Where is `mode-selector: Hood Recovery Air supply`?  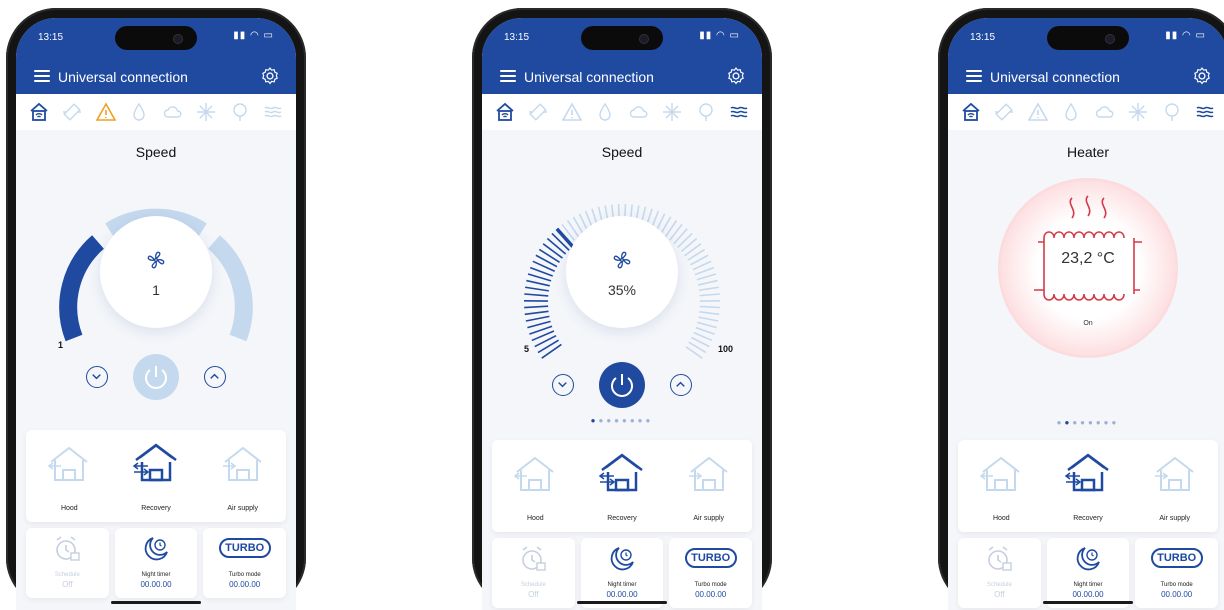
mode-selector: Hood Recovery Air supply is located at coordinates (622, 486).